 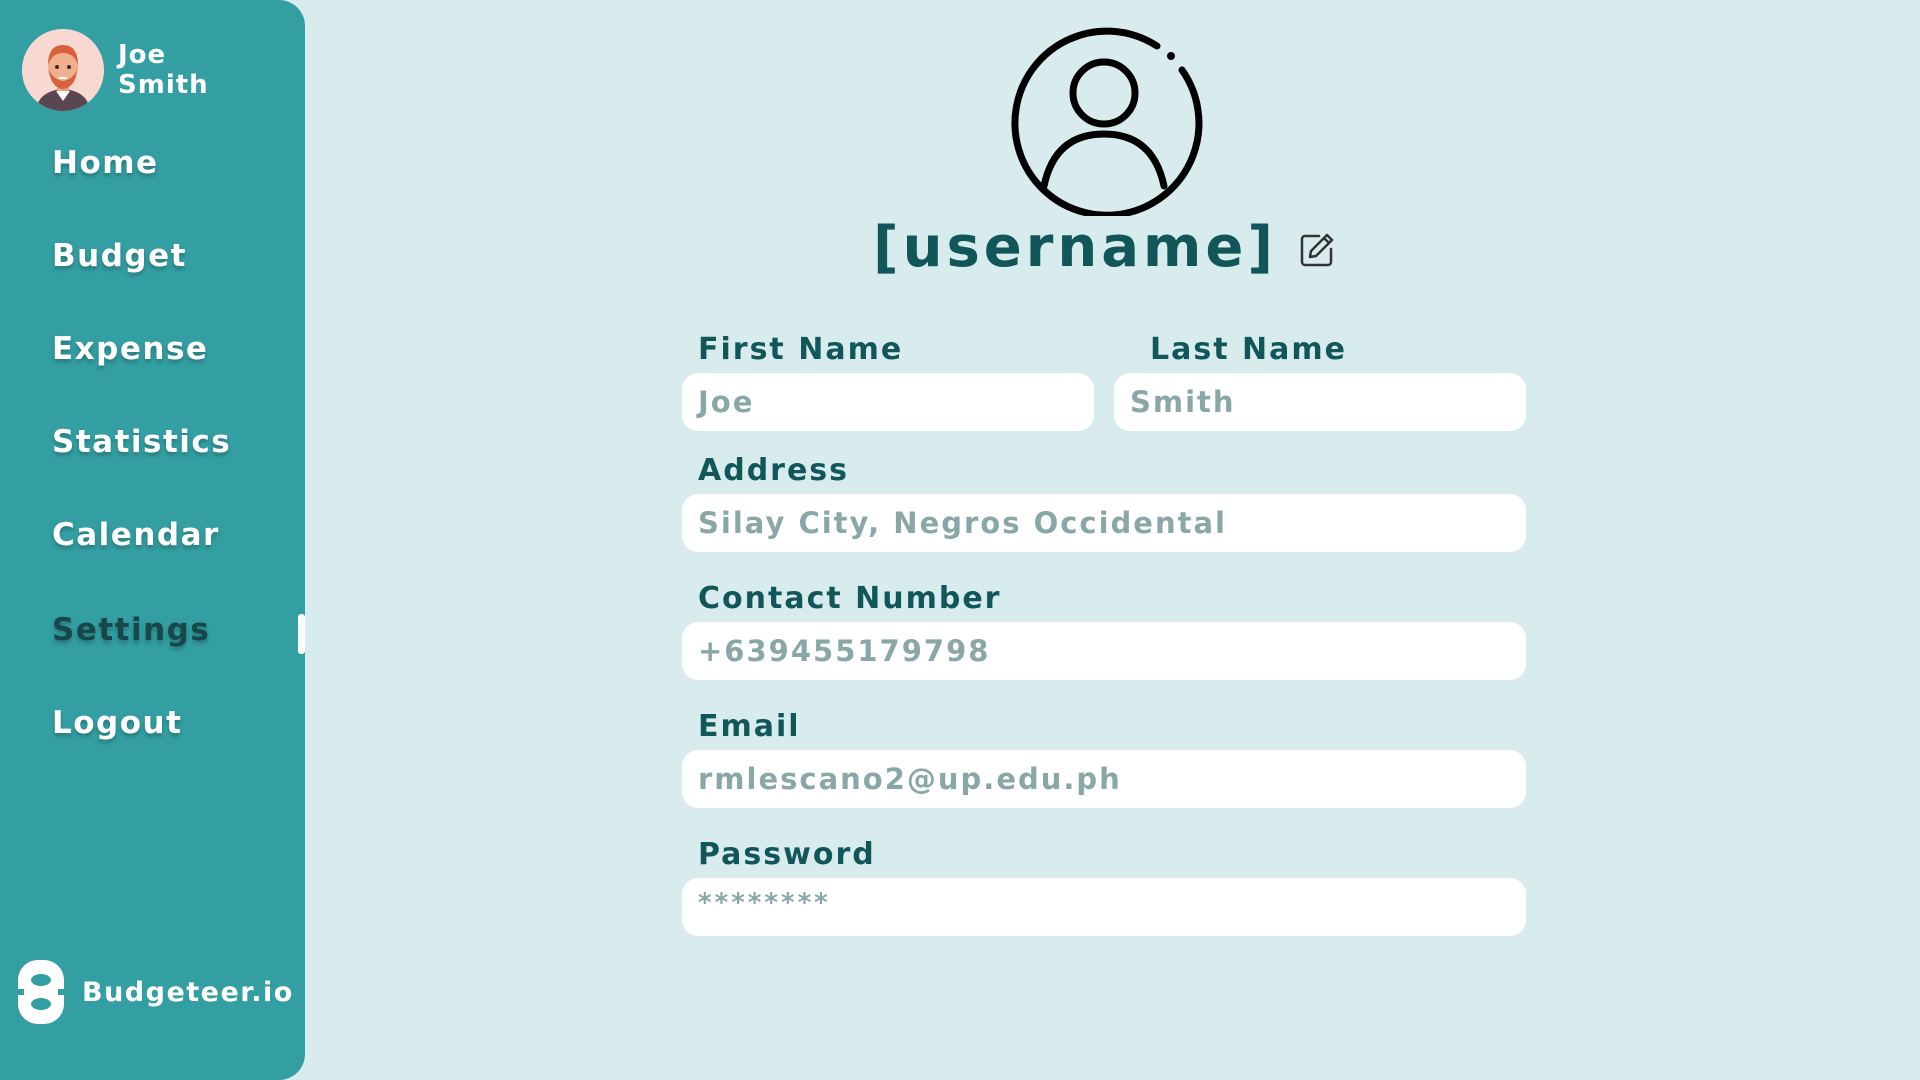 I want to click on password-field: ********, so click(x=1104, y=907).